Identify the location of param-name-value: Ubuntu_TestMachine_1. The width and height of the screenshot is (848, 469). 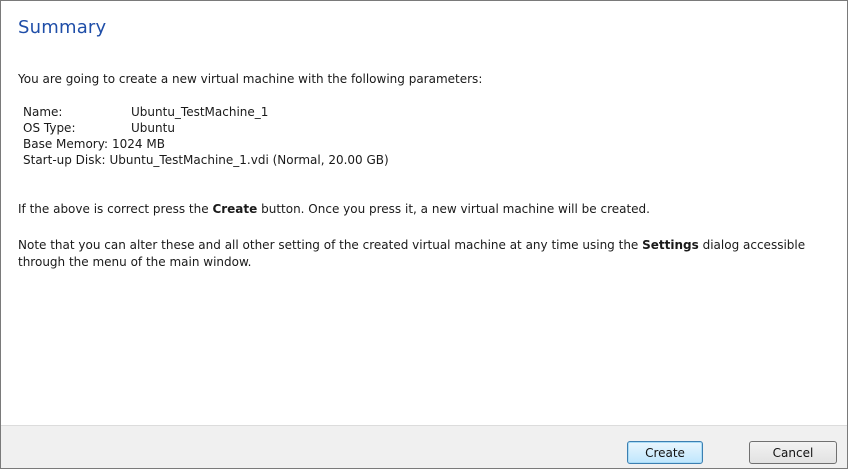
(200, 112).